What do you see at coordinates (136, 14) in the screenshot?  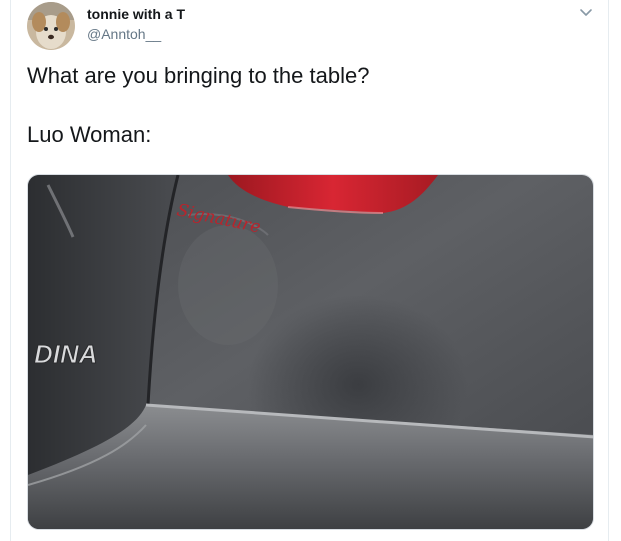 I see `author-name: tonnie with a T` at bounding box center [136, 14].